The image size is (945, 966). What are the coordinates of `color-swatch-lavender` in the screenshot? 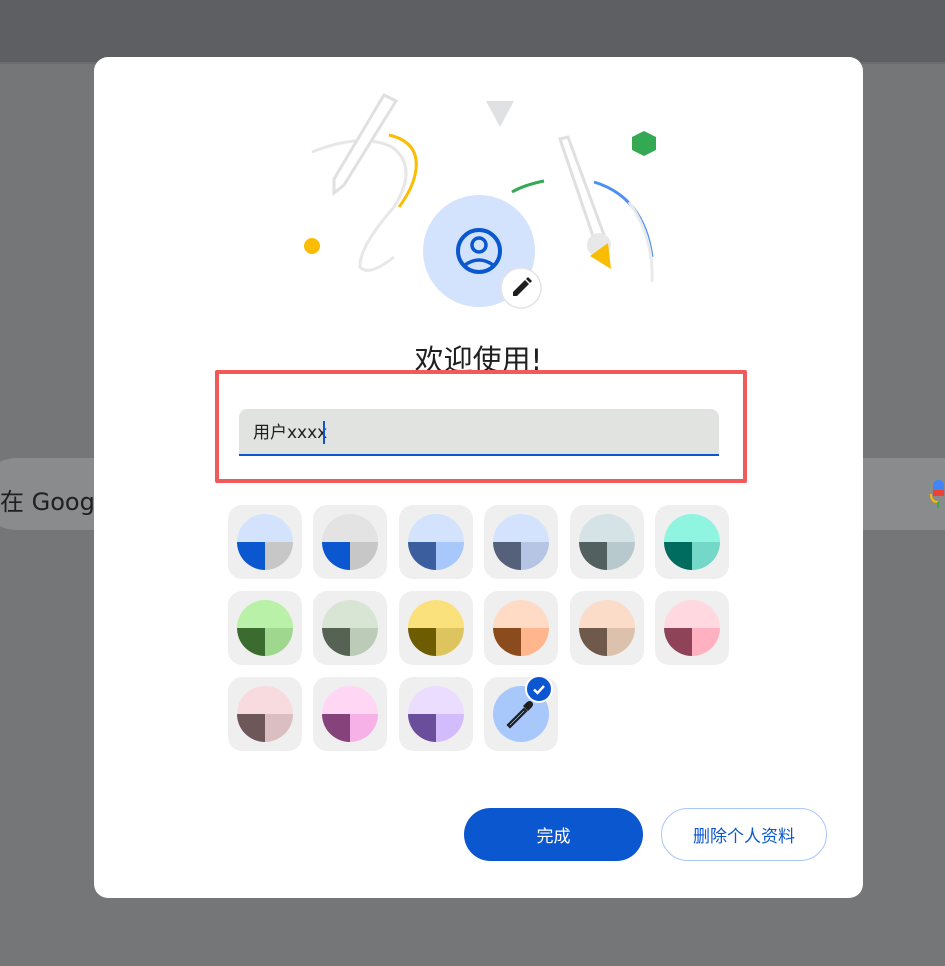 It's located at (435, 714).